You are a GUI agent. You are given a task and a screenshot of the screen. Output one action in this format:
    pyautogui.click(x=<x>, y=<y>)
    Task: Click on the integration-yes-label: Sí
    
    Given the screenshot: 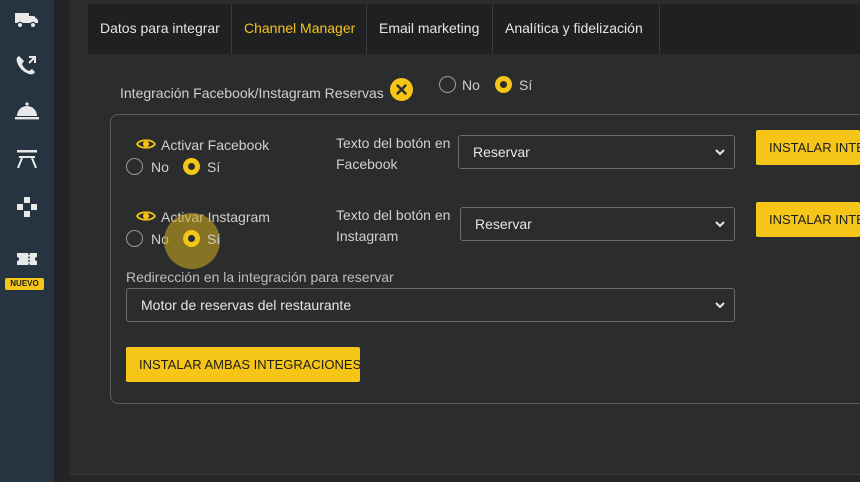 What is the action you would take?
    pyautogui.click(x=526, y=85)
    